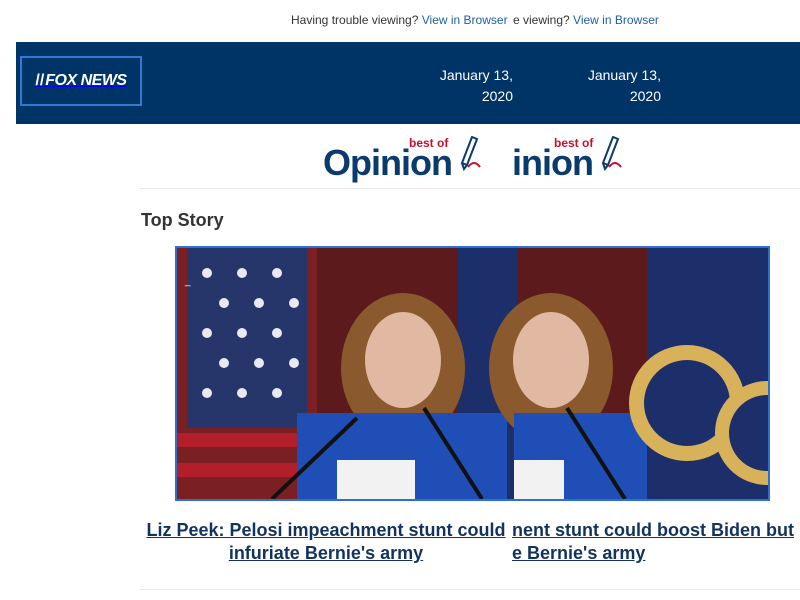 The height and width of the screenshot is (600, 800). Describe the element at coordinates (188, 281) in the screenshot. I see `image-mark: _` at that location.